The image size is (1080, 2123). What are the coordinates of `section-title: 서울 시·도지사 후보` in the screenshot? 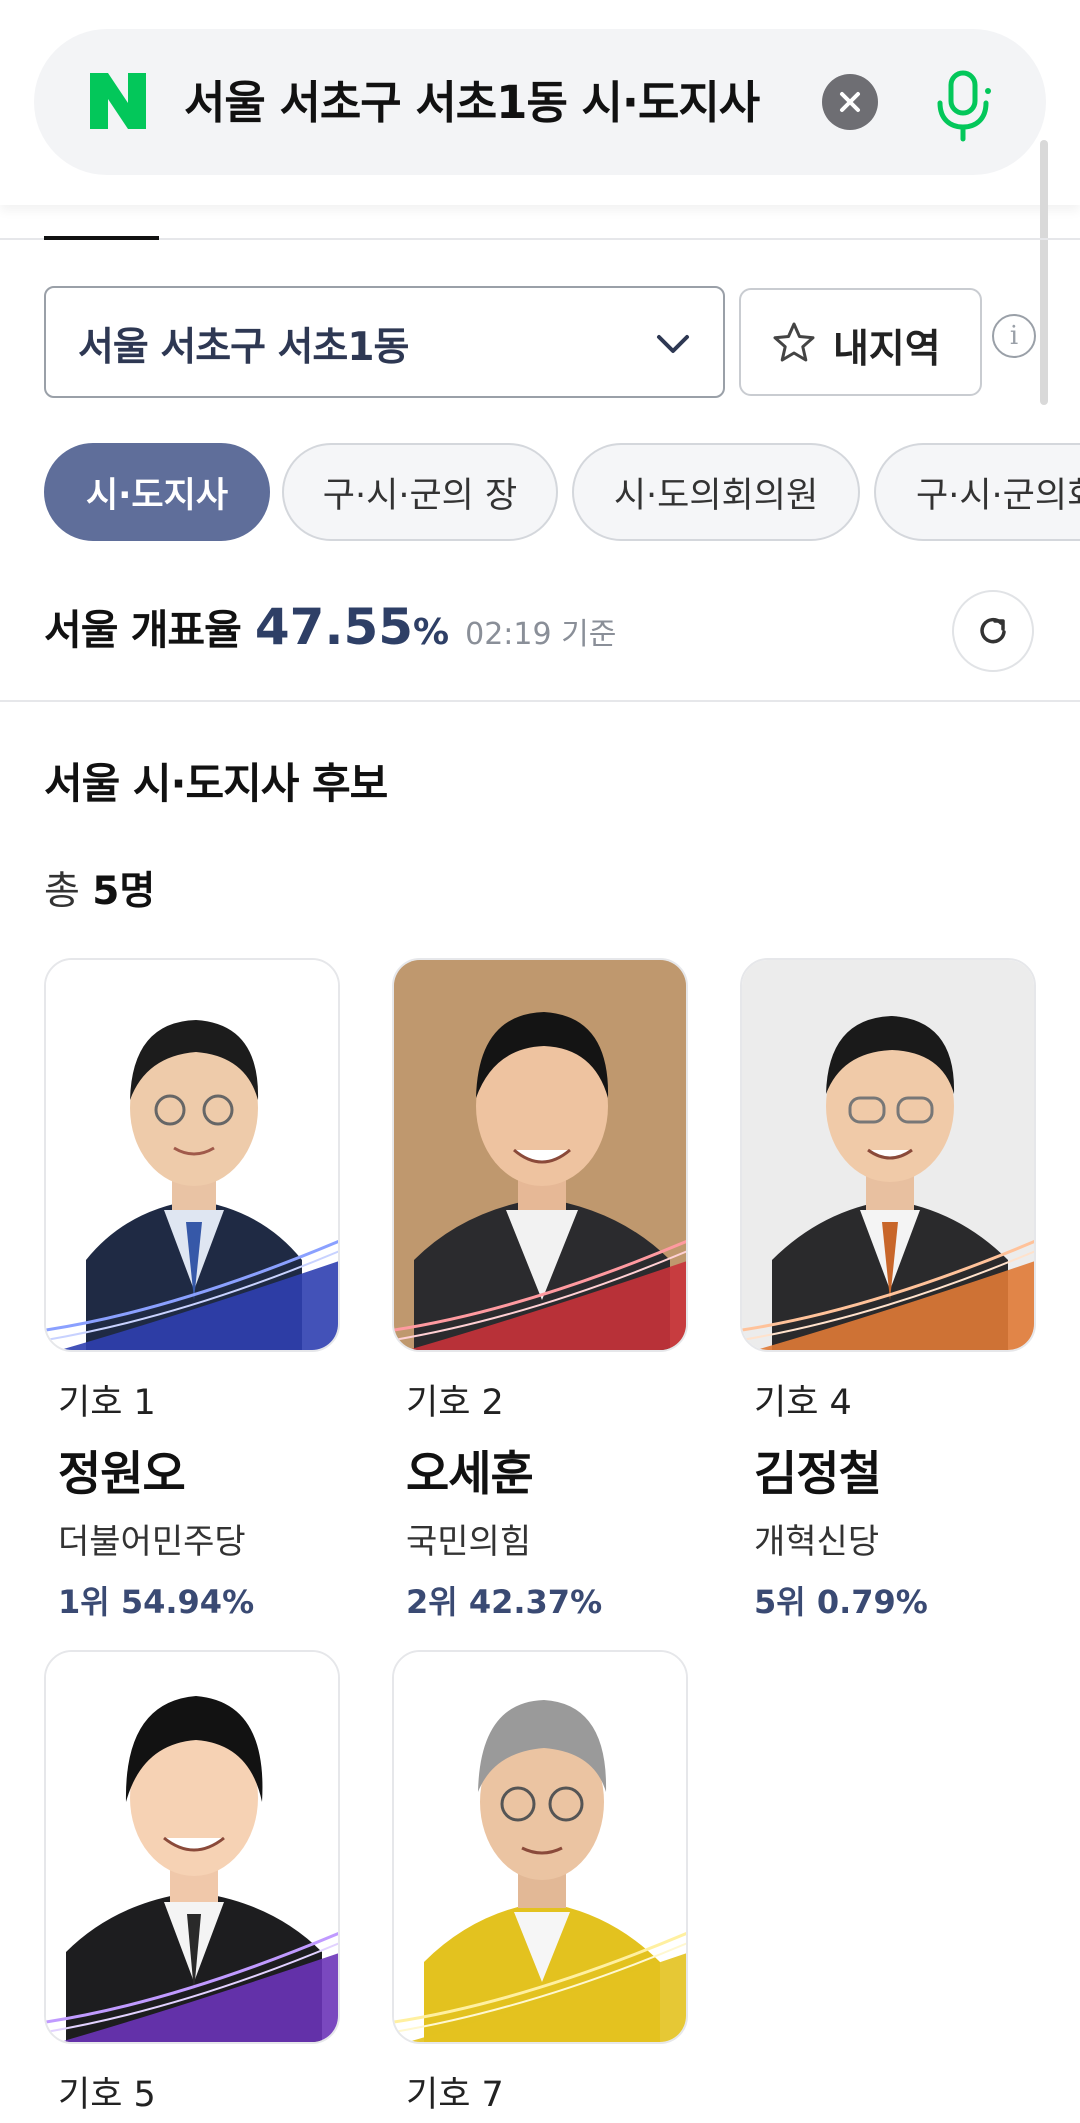 It's located at (216, 783).